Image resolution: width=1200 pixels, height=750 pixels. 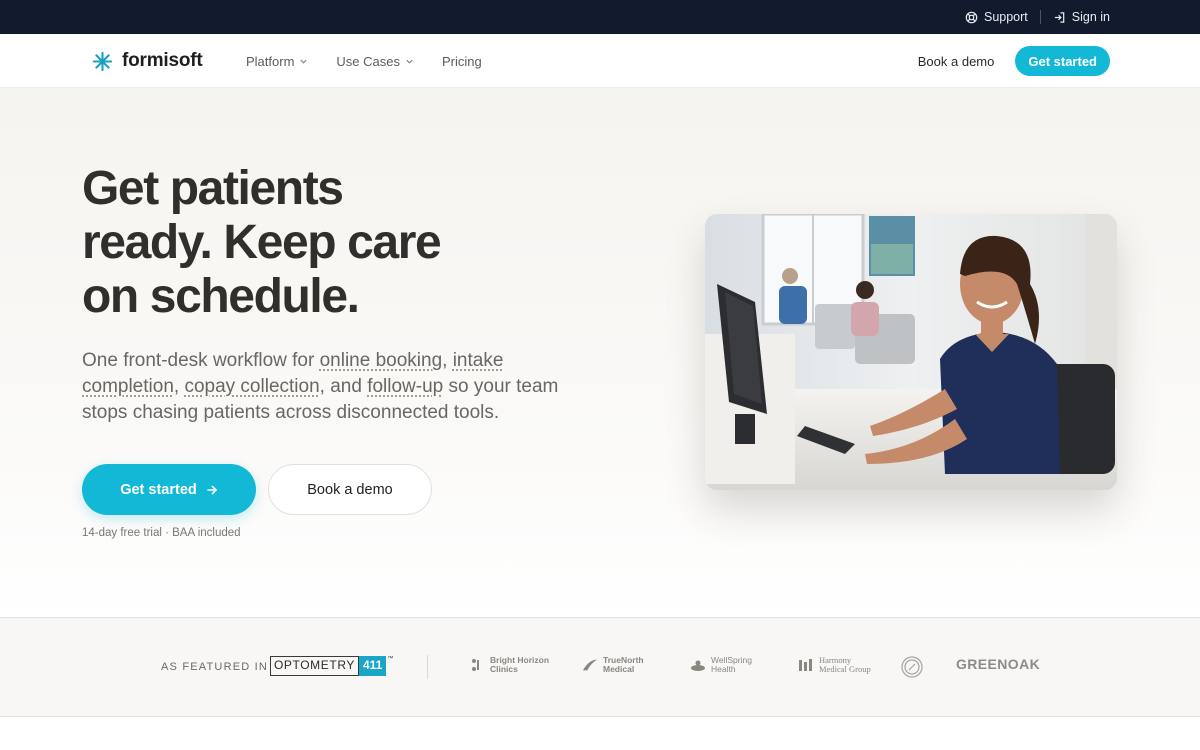 I want to click on nav-item-label: Platform, so click(x=270, y=61).